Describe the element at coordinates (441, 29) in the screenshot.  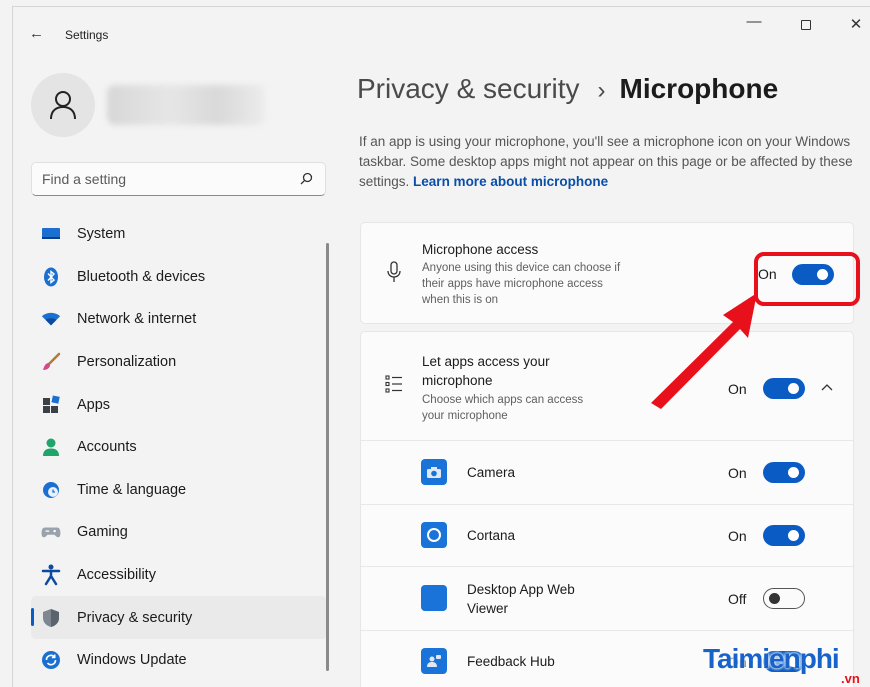
I see `title-bar: ← Settings — ✕` at that location.